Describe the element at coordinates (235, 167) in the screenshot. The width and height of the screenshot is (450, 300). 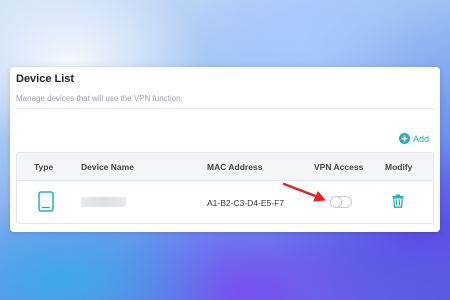
I see `header-mac-address: MAC Address` at that location.